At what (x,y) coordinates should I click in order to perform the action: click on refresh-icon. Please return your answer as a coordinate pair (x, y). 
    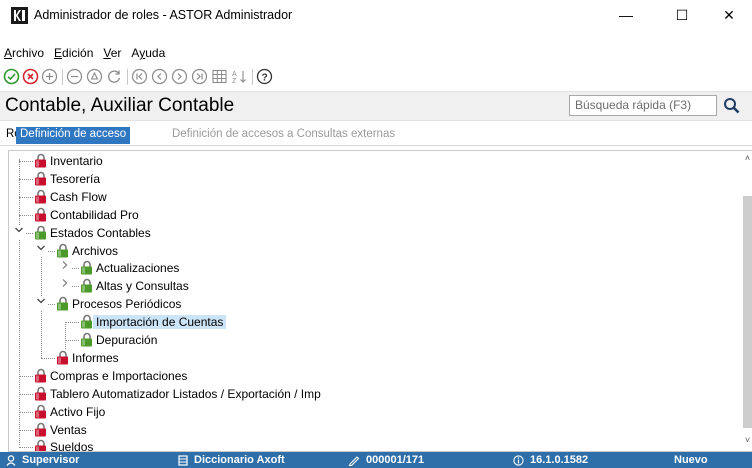
    Looking at the image, I should click on (114, 76).